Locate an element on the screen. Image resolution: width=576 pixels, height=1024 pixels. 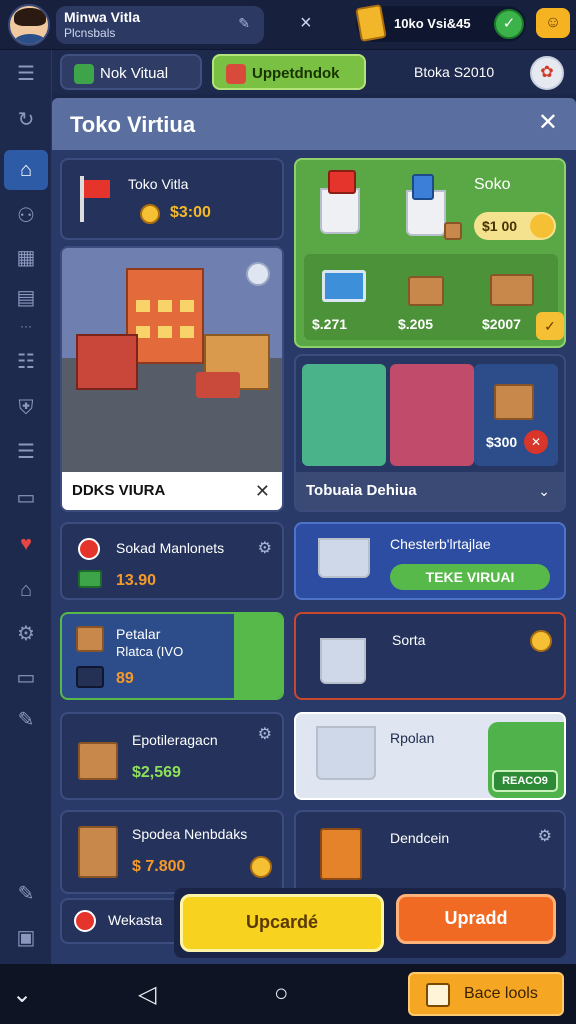
crate-icon is located at coordinates (90, 677).